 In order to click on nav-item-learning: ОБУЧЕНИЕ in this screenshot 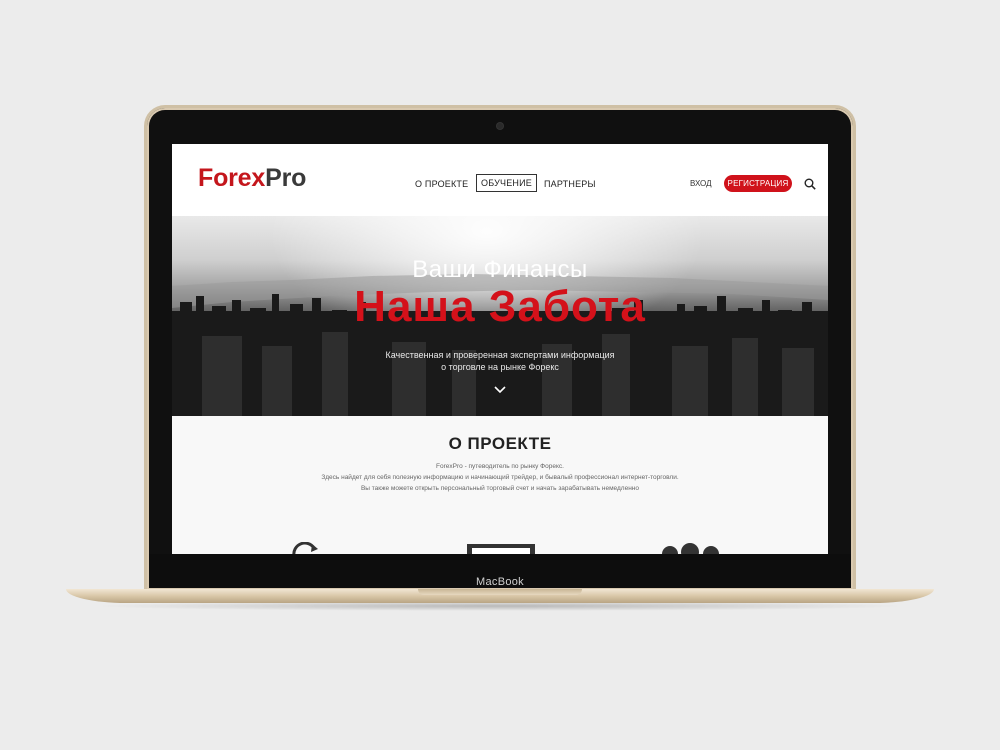, I will do `click(506, 183)`.